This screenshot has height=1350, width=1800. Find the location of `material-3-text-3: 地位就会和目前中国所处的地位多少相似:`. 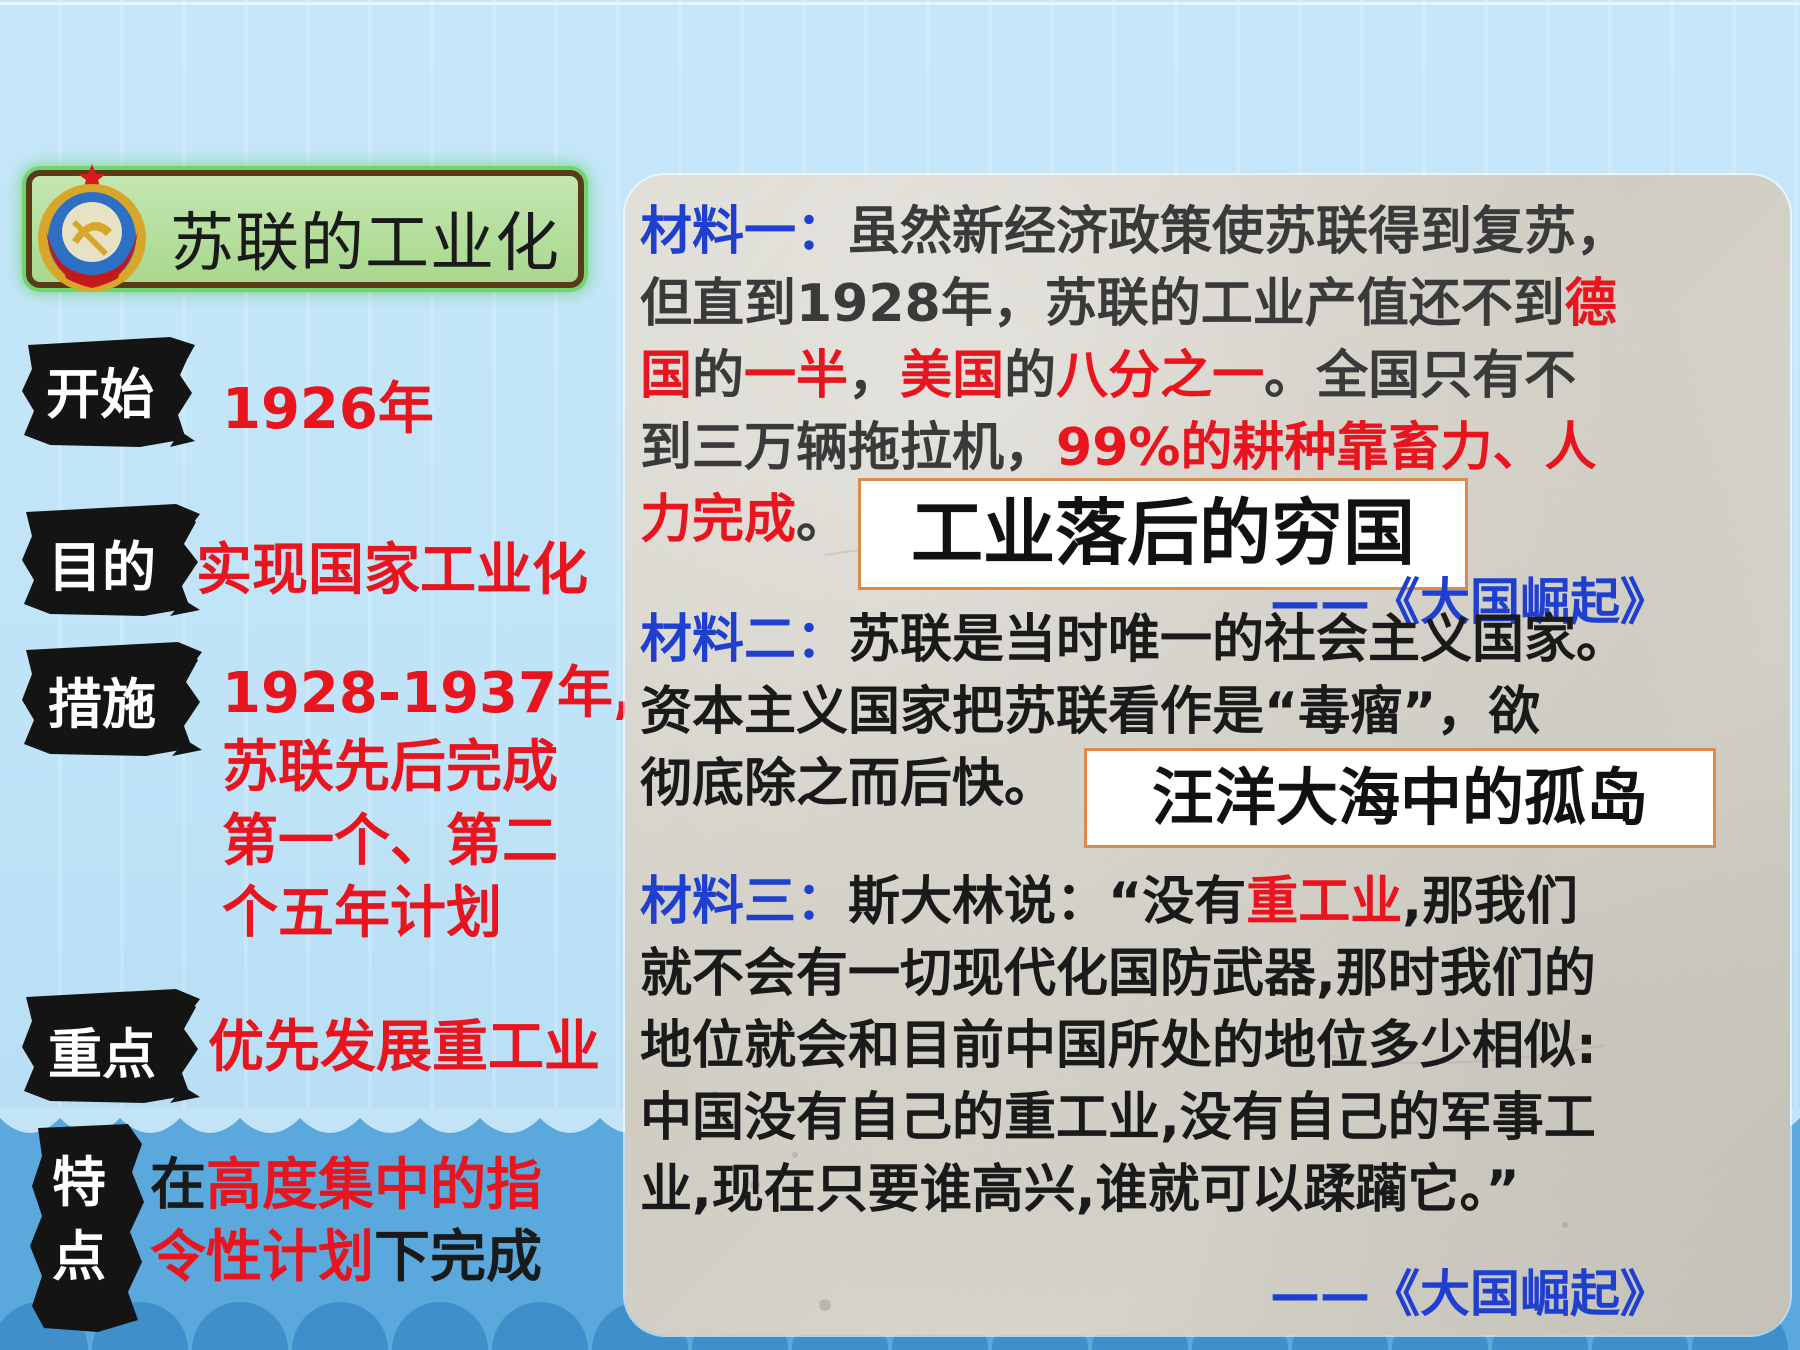

material-3-text-3: 地位就会和目前中国所处的地位多少相似: is located at coordinates (1118, 1046).